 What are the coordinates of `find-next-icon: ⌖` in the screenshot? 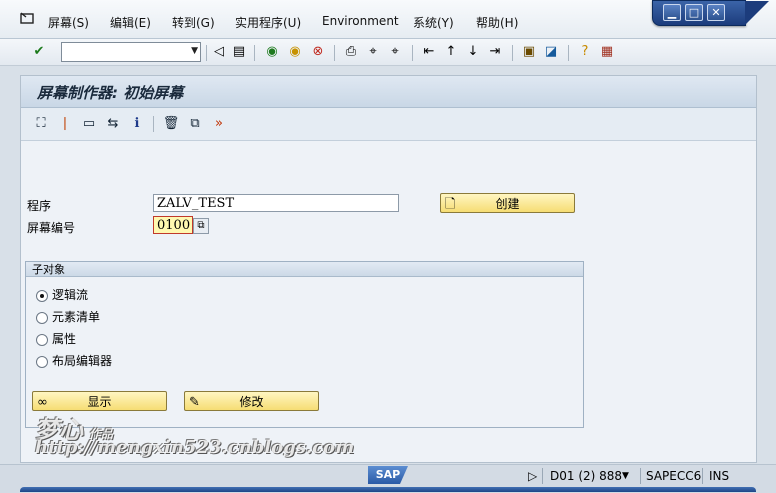 It's located at (395, 52).